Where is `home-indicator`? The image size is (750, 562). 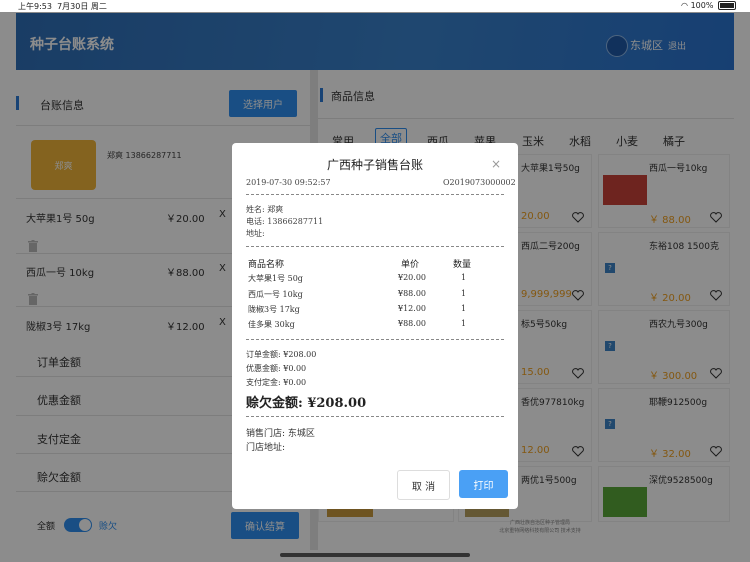
home-indicator is located at coordinates (375, 555).